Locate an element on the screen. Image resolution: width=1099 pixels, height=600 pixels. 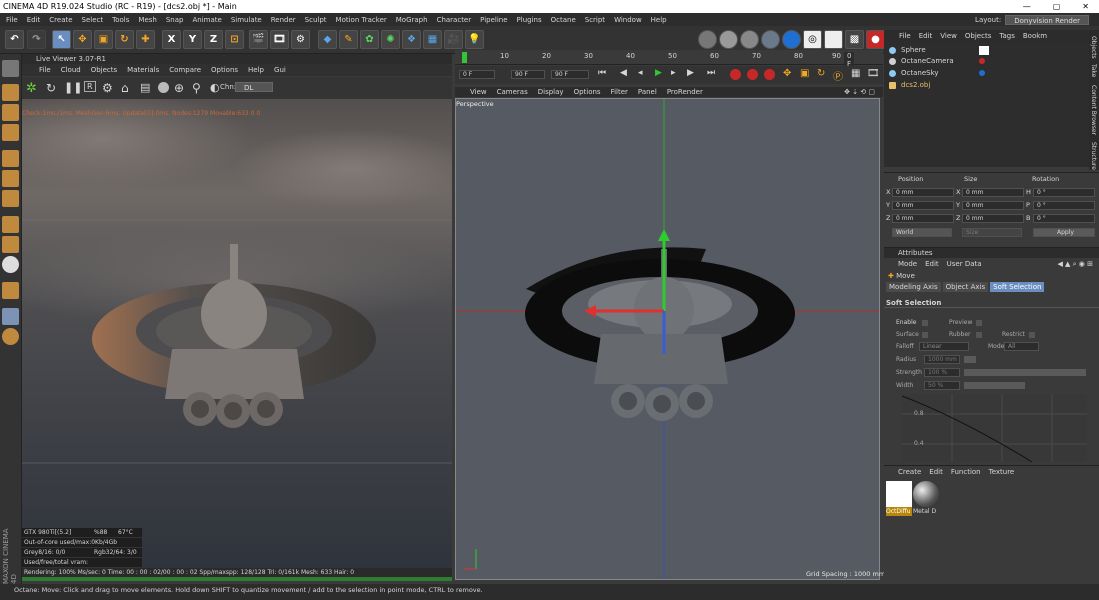
rot-b-field: 0 ° is located at coordinates (1064, 218).